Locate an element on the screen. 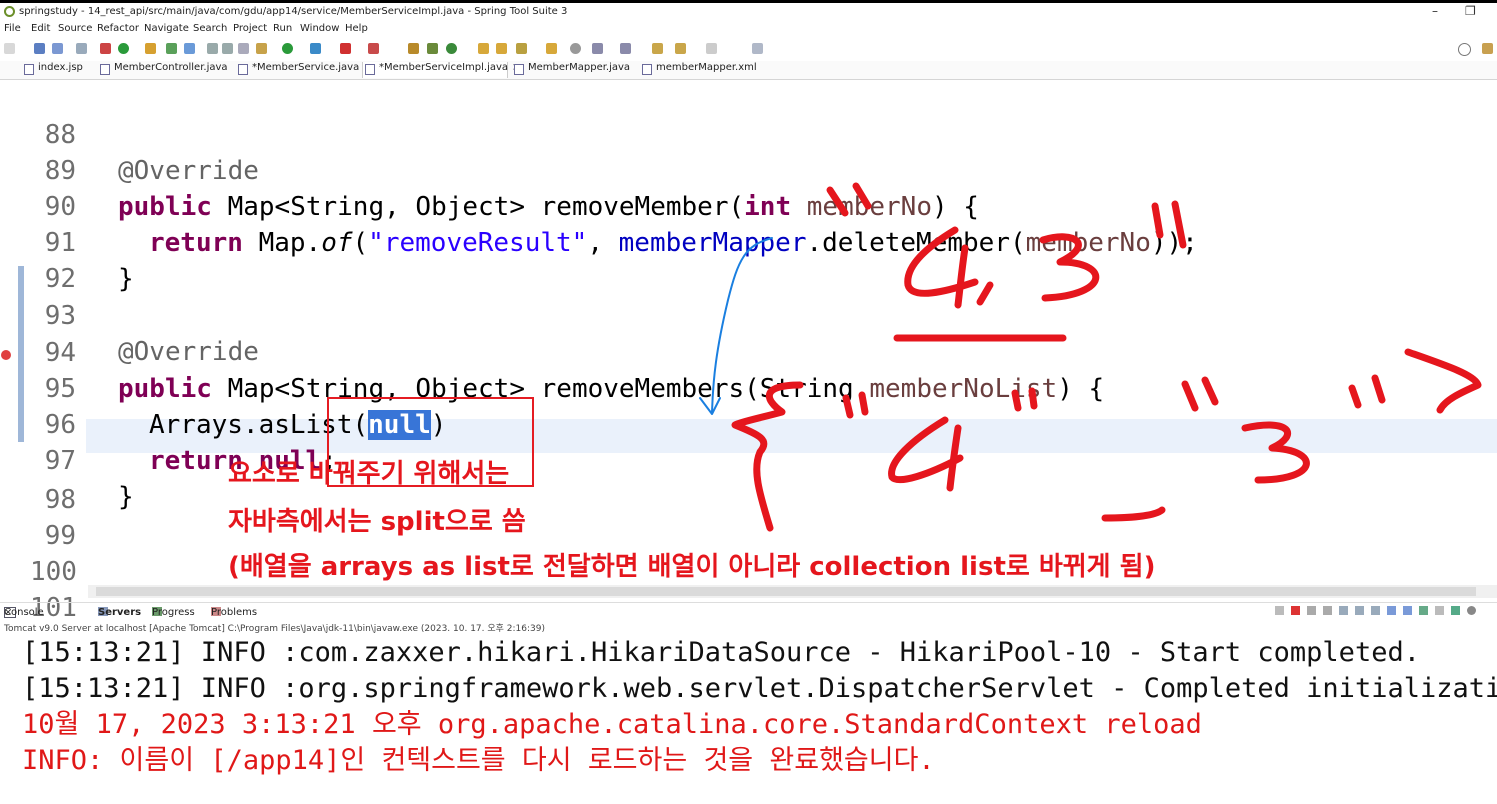 This screenshot has height=804, width=1497. ink-comma is located at coordinates (985, 293).